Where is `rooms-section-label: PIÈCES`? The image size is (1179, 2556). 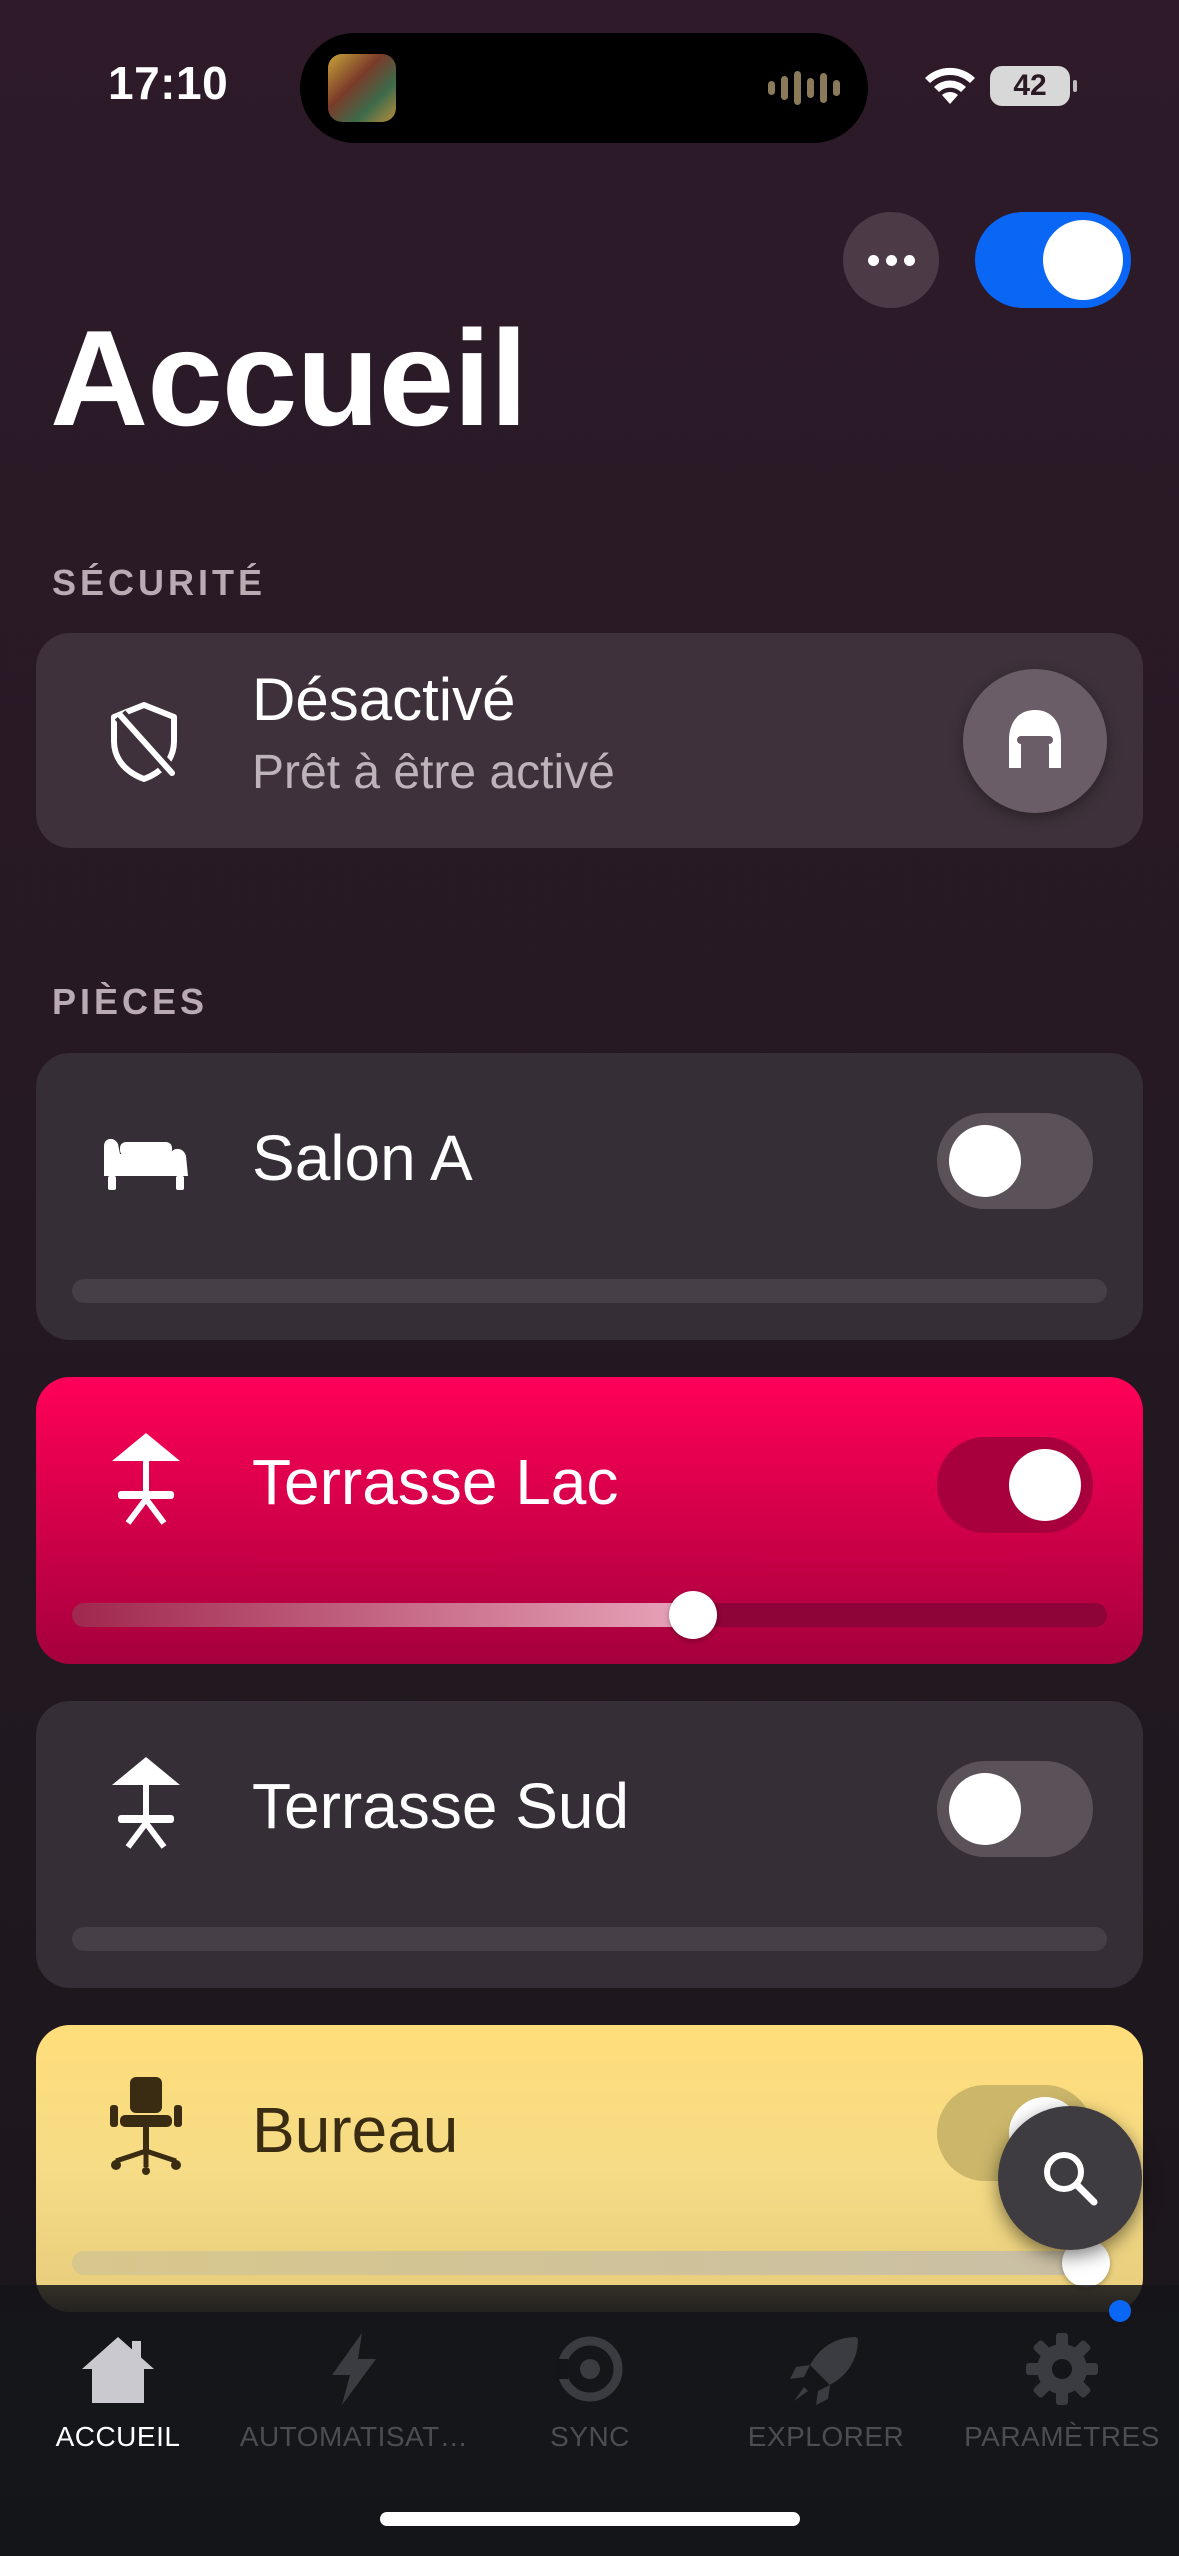 rooms-section-label: PIÈCES is located at coordinates (130, 1001).